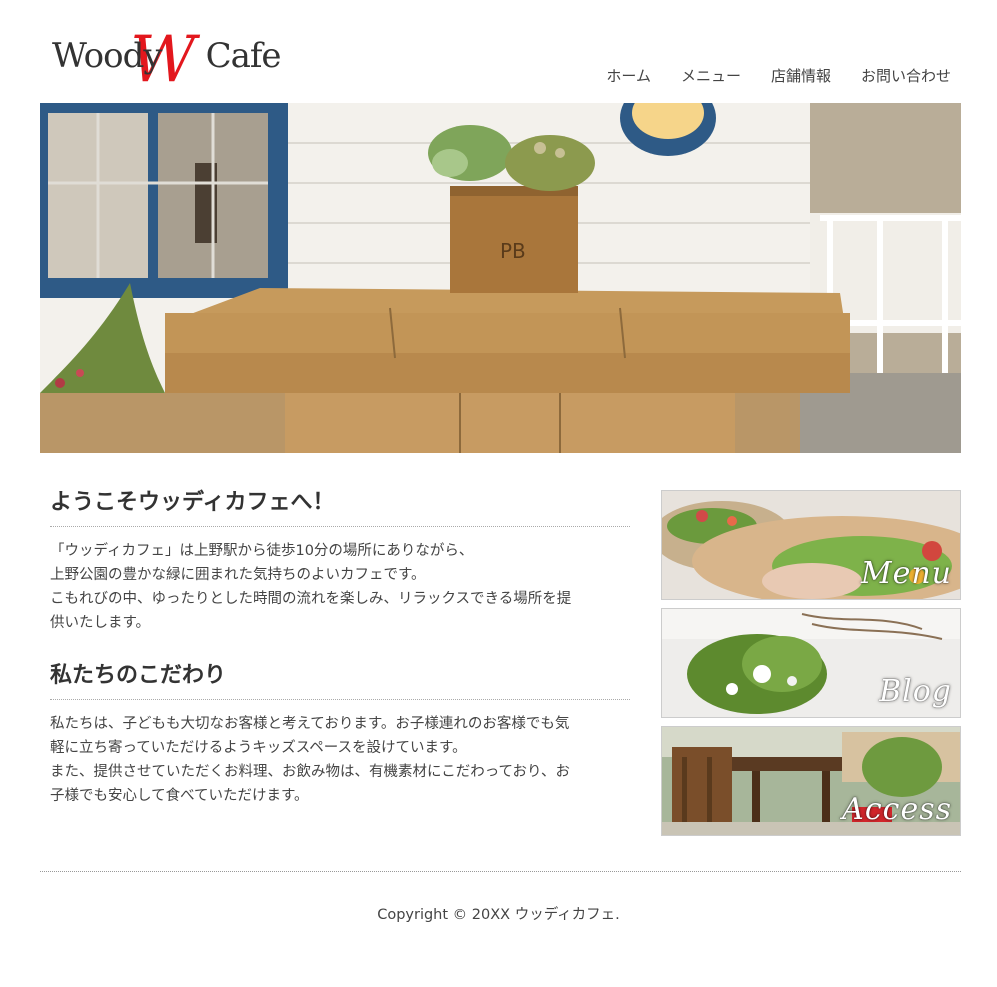  What do you see at coordinates (513, 251) in the screenshot?
I see `svg-text: PB` at bounding box center [513, 251].